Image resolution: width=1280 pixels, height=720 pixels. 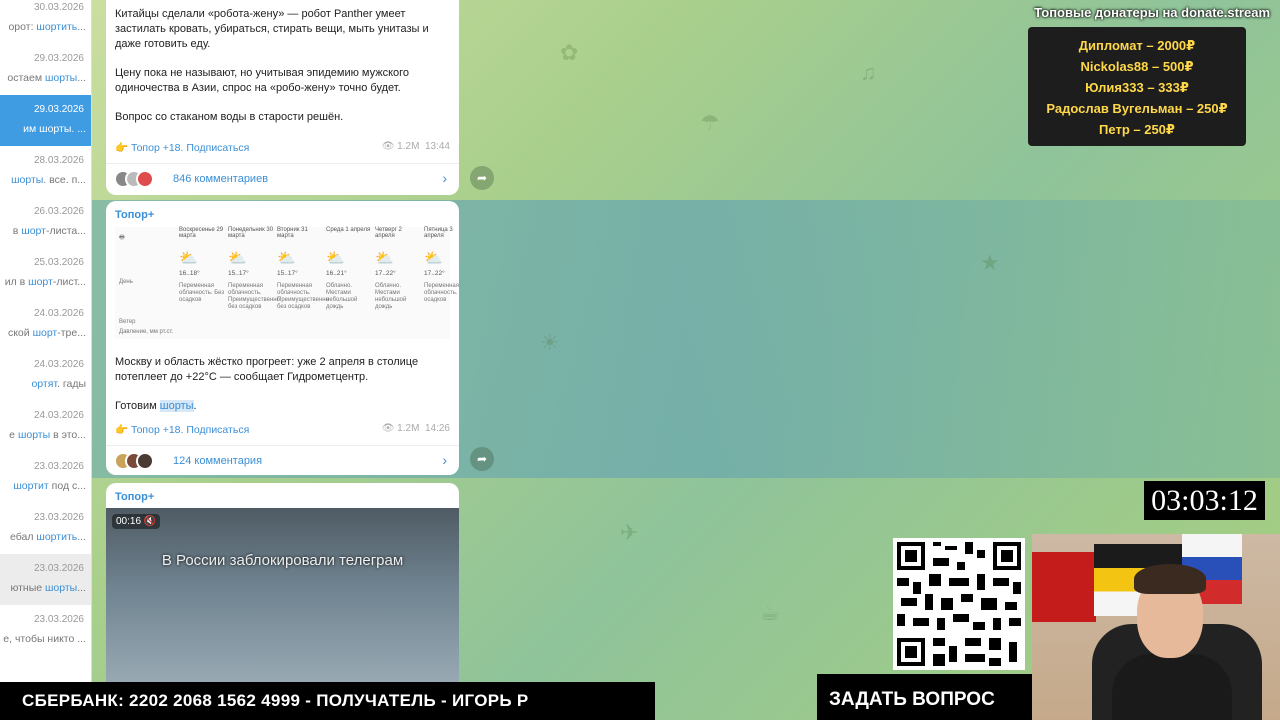 I want to click on chat-date: 26.03.2026, so click(x=58, y=211).